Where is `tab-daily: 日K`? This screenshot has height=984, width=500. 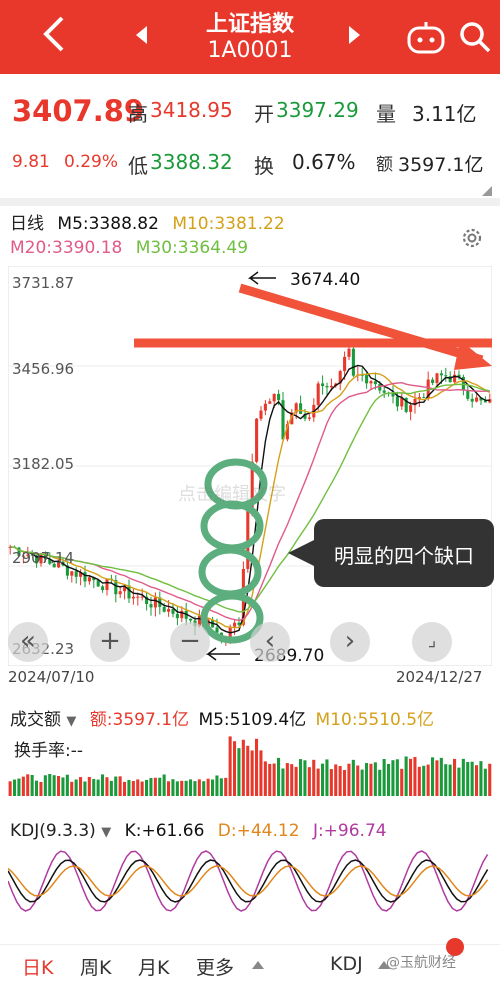
tab-daily: 日K is located at coordinates (37, 966).